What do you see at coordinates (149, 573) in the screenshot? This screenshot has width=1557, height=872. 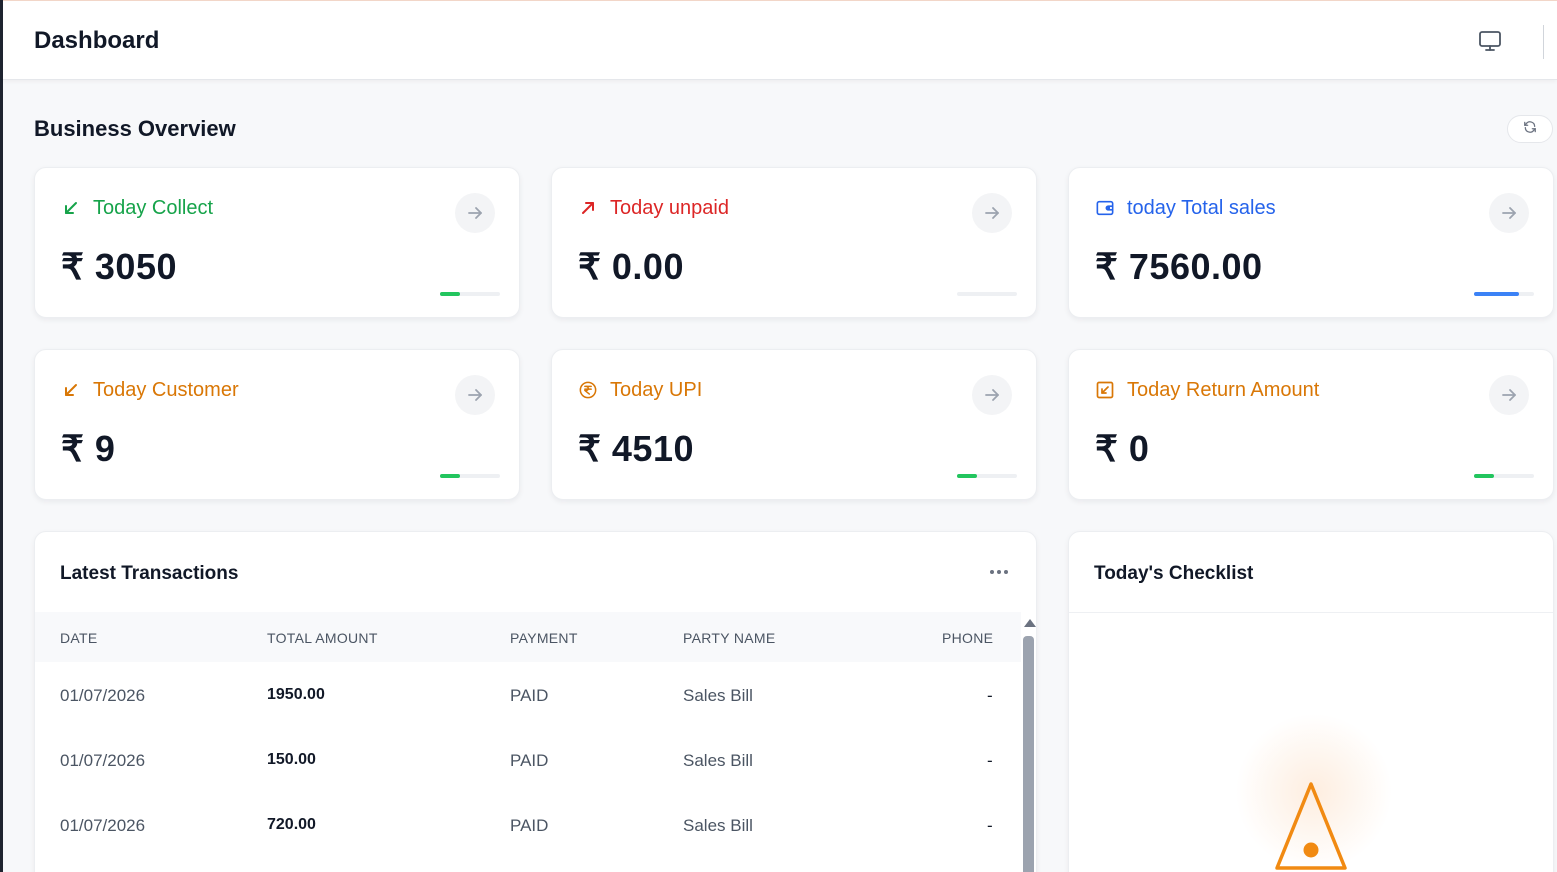 I see `panel-title: Latest Transactions` at bounding box center [149, 573].